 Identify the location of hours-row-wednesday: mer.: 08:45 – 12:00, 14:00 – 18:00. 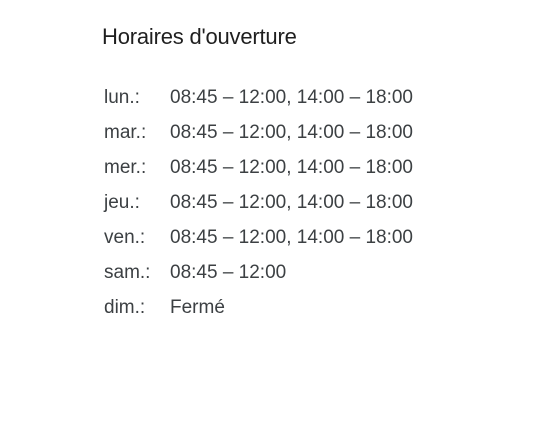
(258, 167).